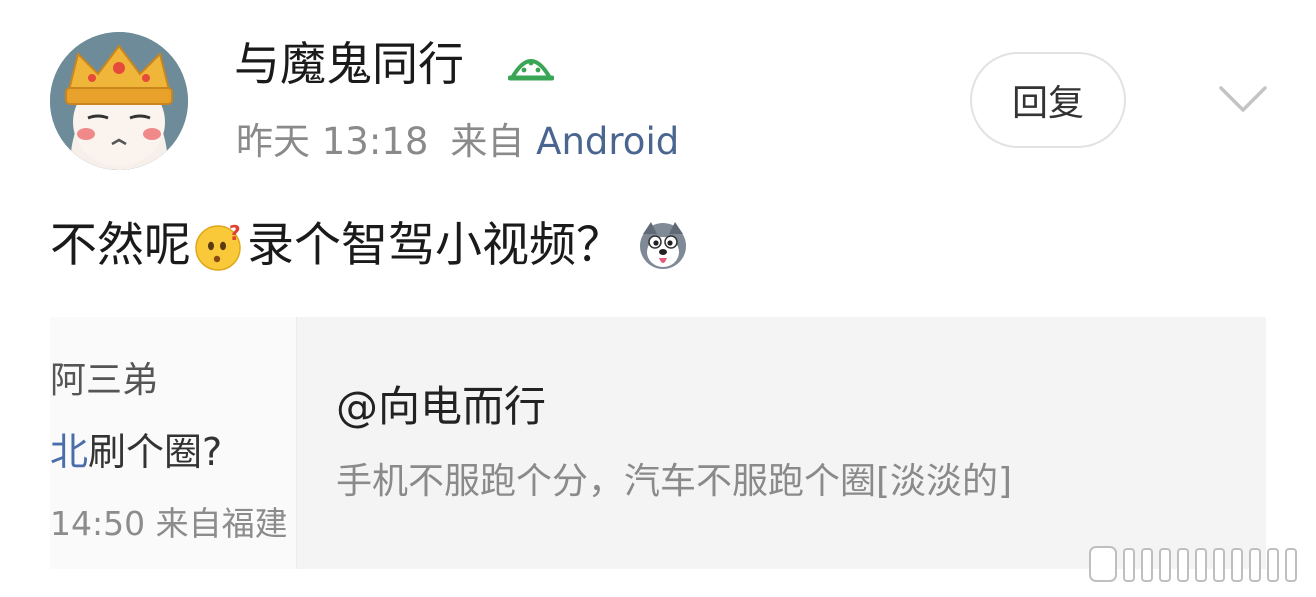 The image size is (1316, 597). What do you see at coordinates (607, 141) in the screenshot?
I see `source-device: Android` at bounding box center [607, 141].